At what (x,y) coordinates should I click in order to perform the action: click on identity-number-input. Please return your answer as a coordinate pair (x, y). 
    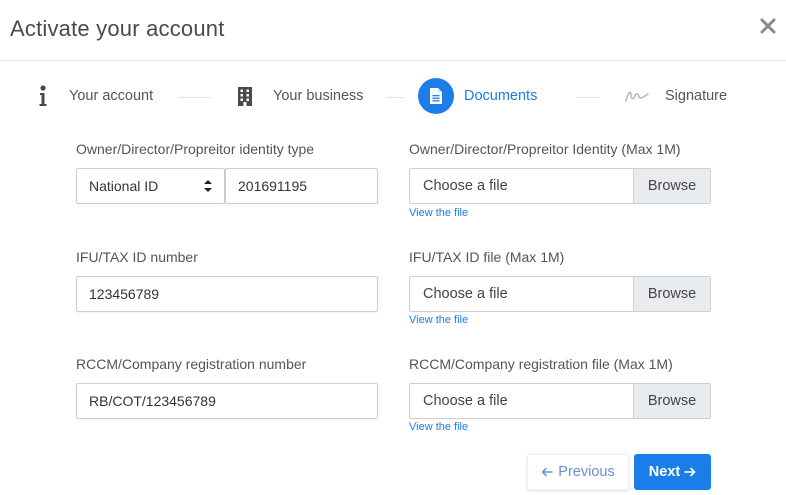
    Looking at the image, I should click on (301, 186).